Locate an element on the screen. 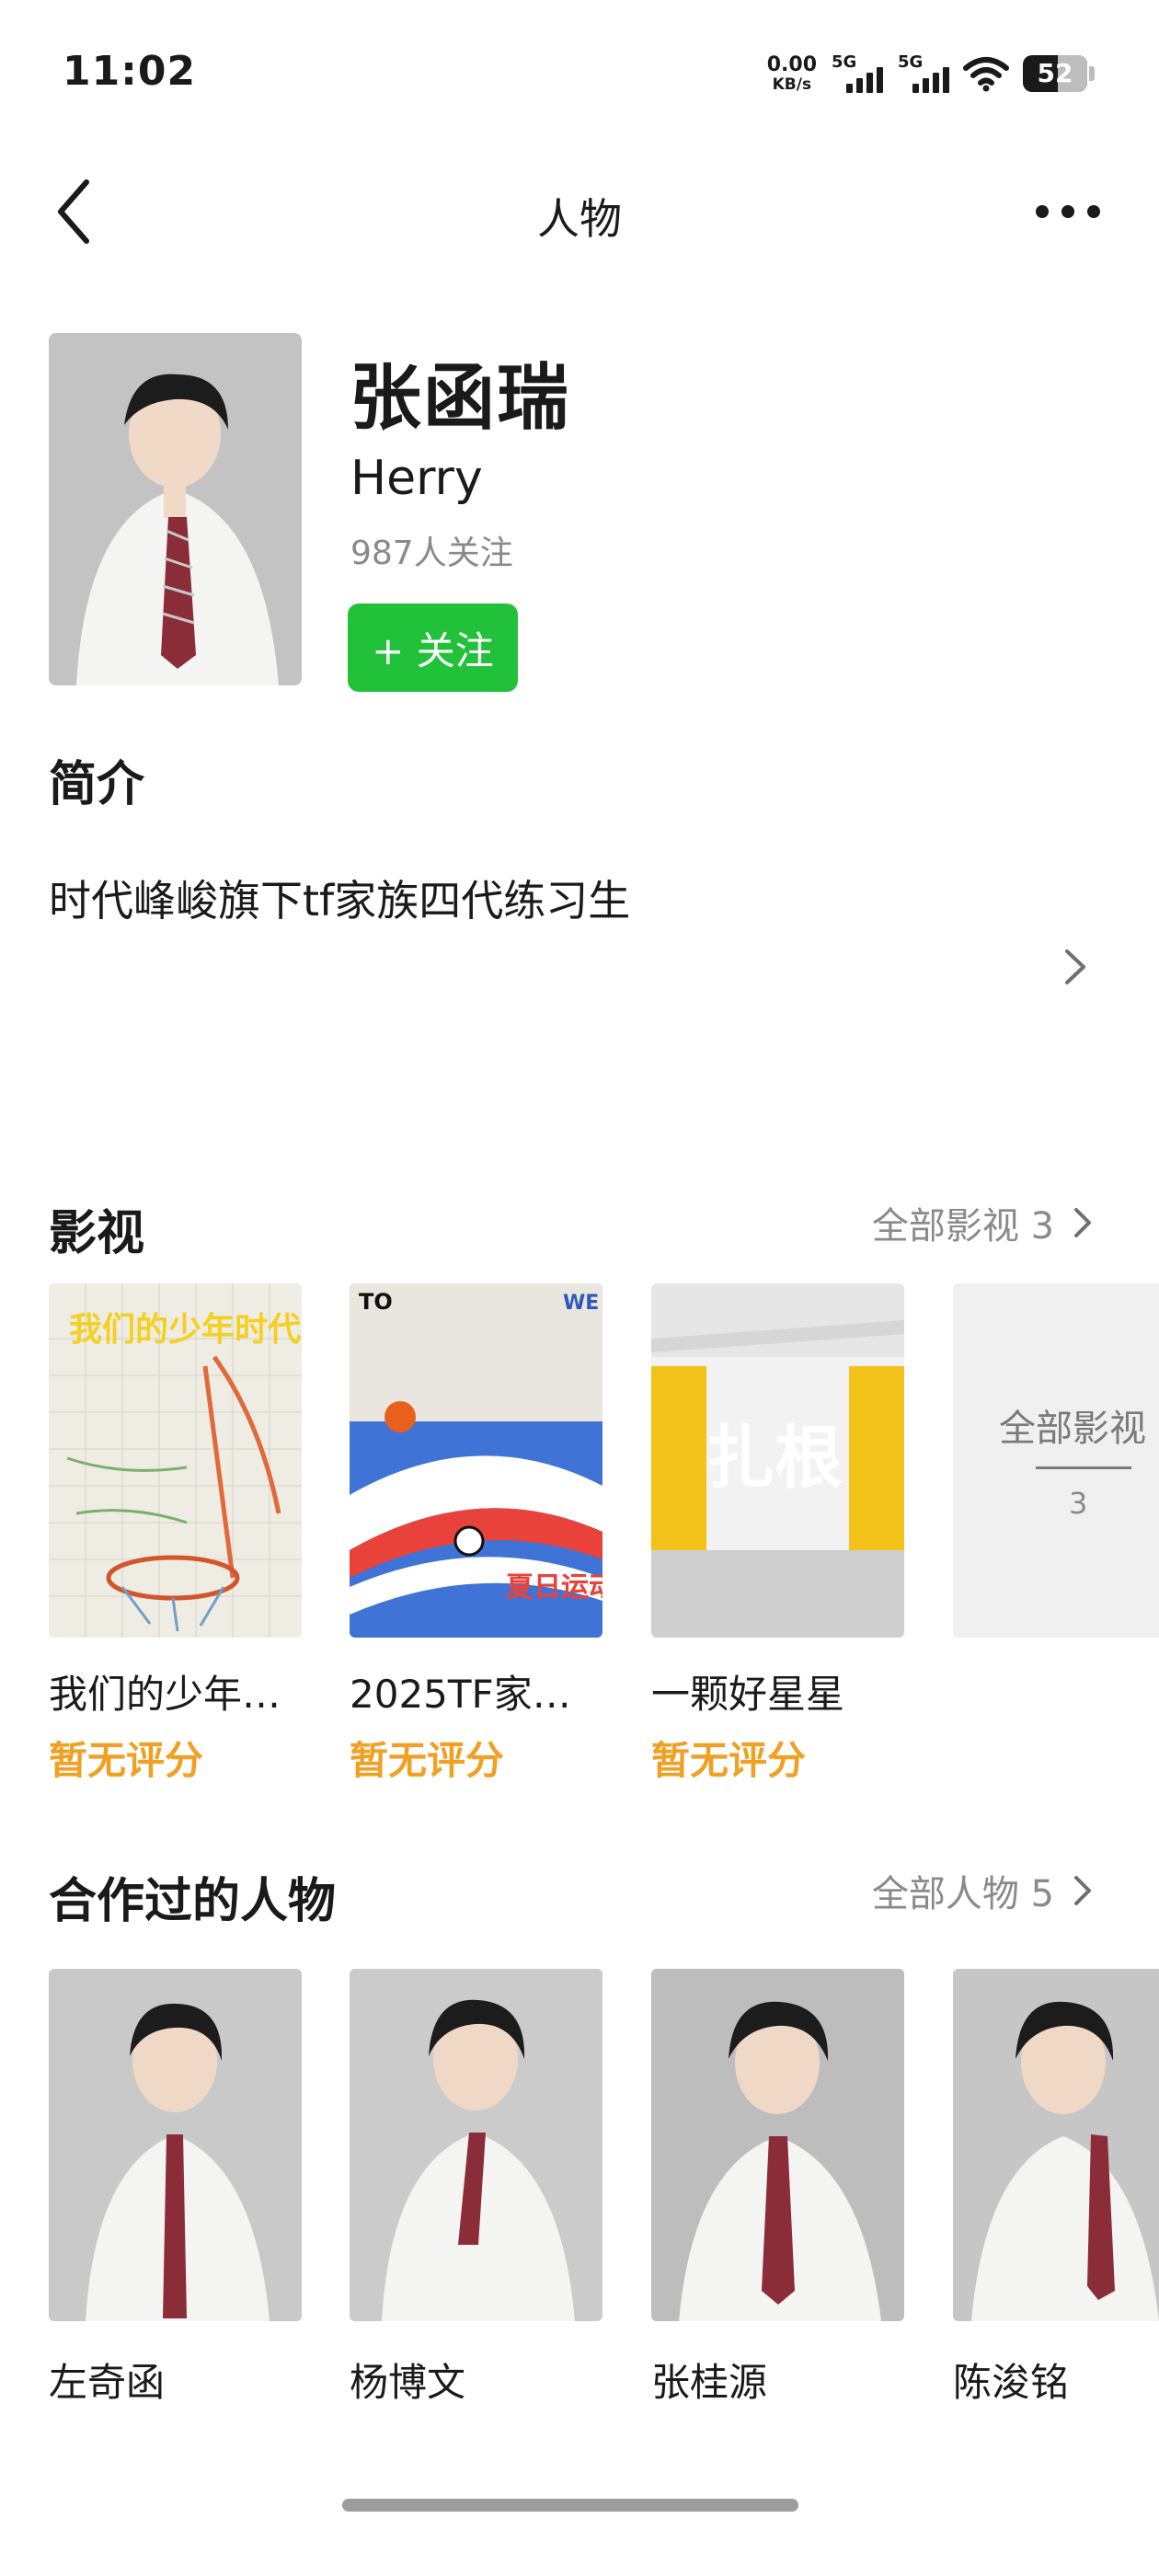 The image size is (1159, 2576). partner-name: 张桂源 is located at coordinates (709, 2380).